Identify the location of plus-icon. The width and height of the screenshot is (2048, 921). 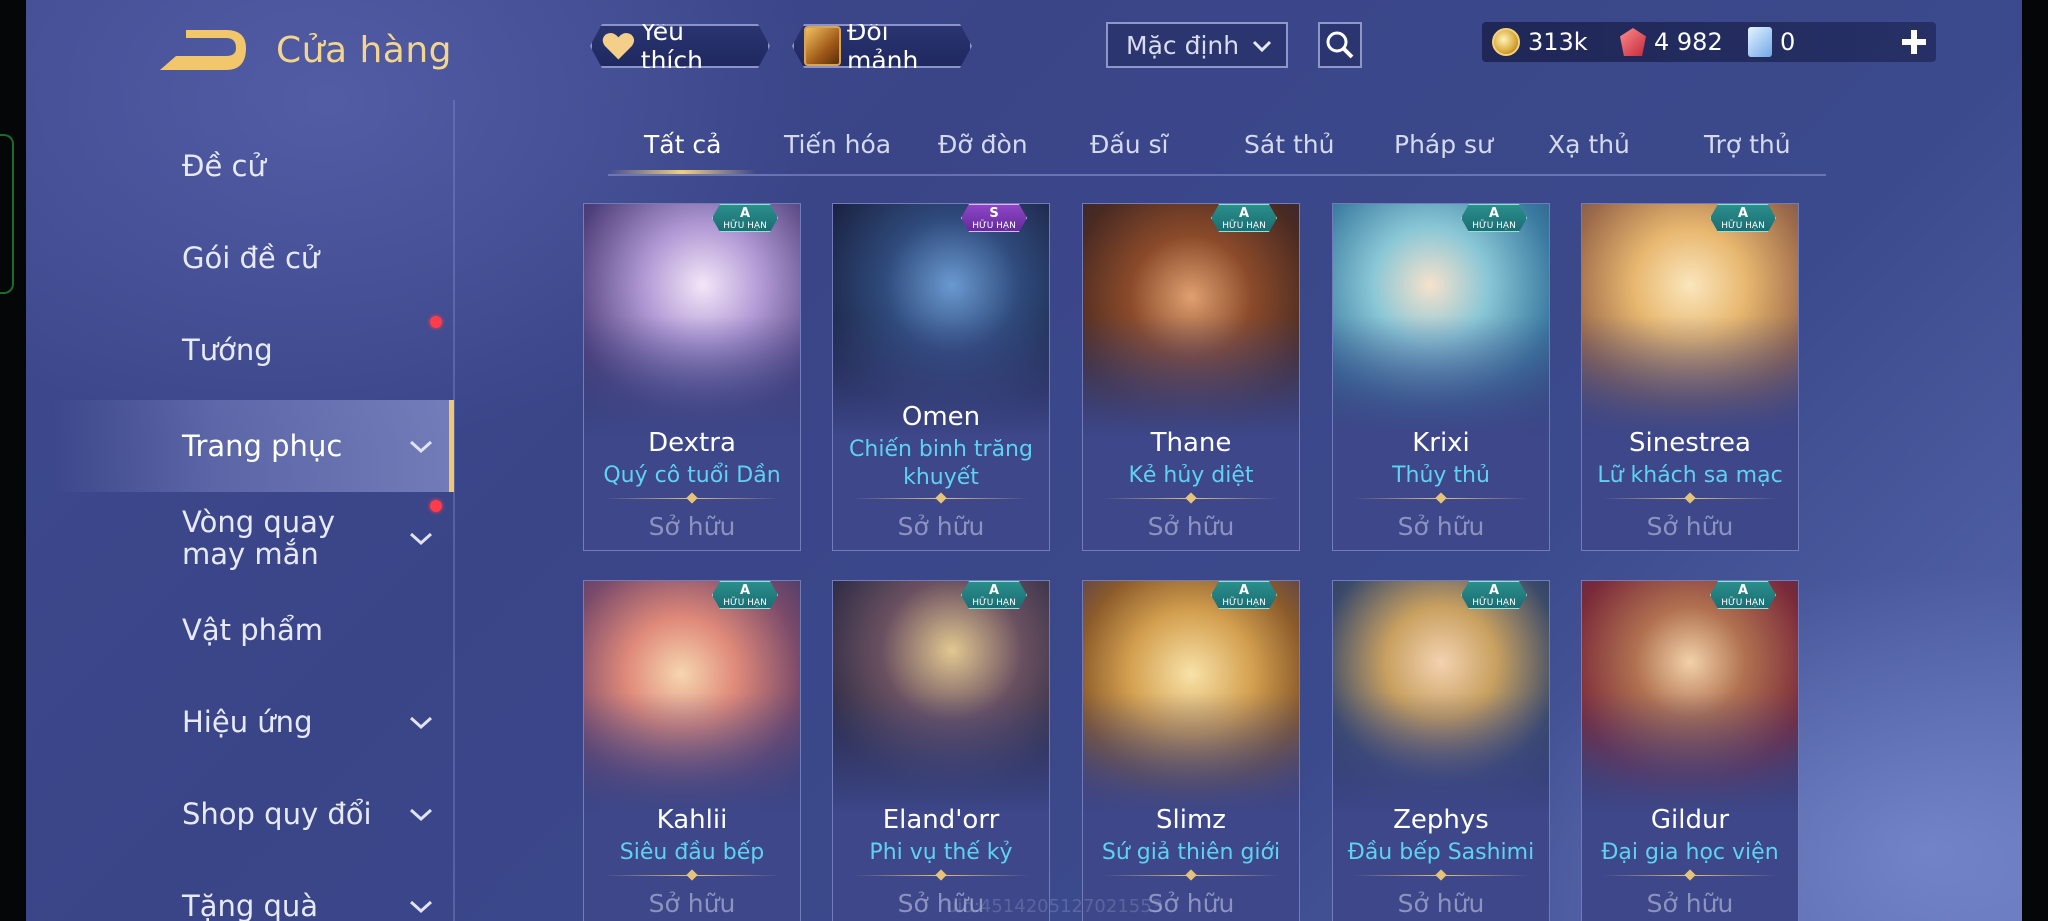
(1914, 42).